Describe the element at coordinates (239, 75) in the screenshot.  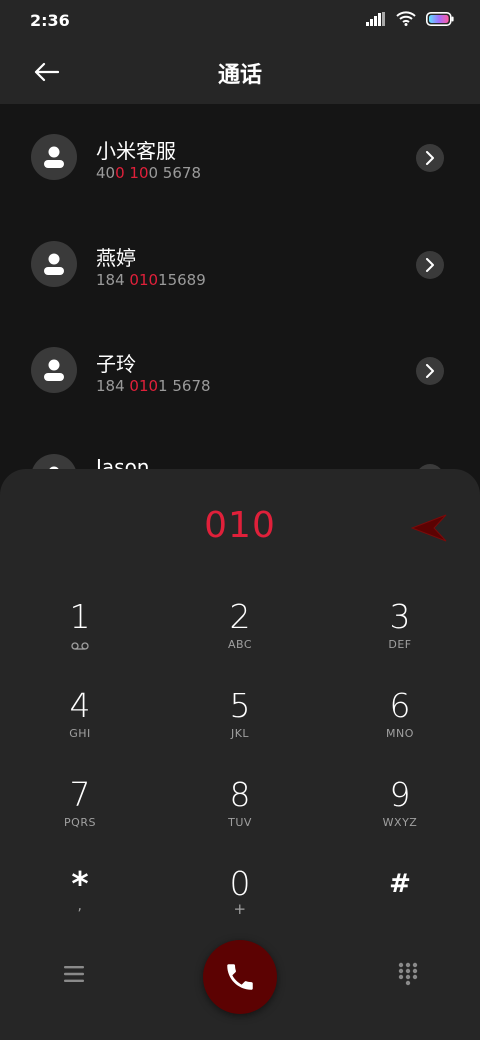
I see `page-title: 通话` at that location.